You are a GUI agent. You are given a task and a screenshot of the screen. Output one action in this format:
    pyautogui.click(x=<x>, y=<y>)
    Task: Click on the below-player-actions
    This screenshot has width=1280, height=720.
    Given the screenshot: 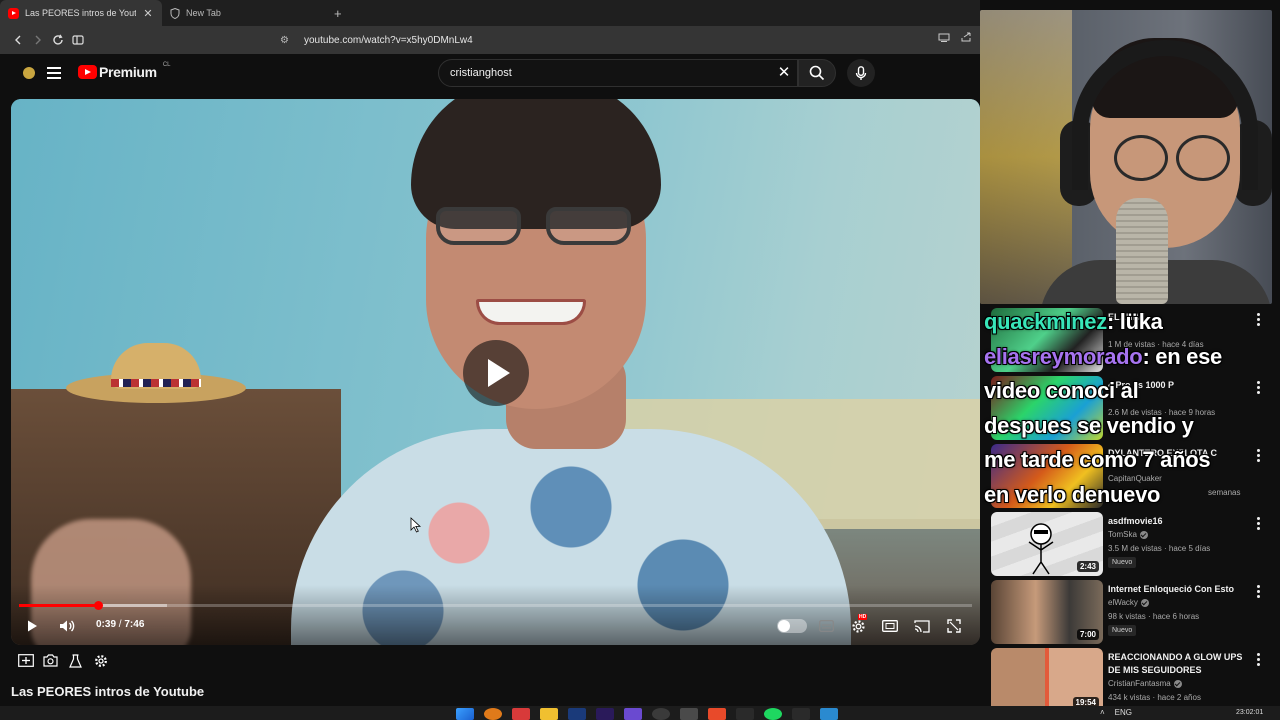 What is the action you would take?
    pyautogui.click(x=63, y=660)
    